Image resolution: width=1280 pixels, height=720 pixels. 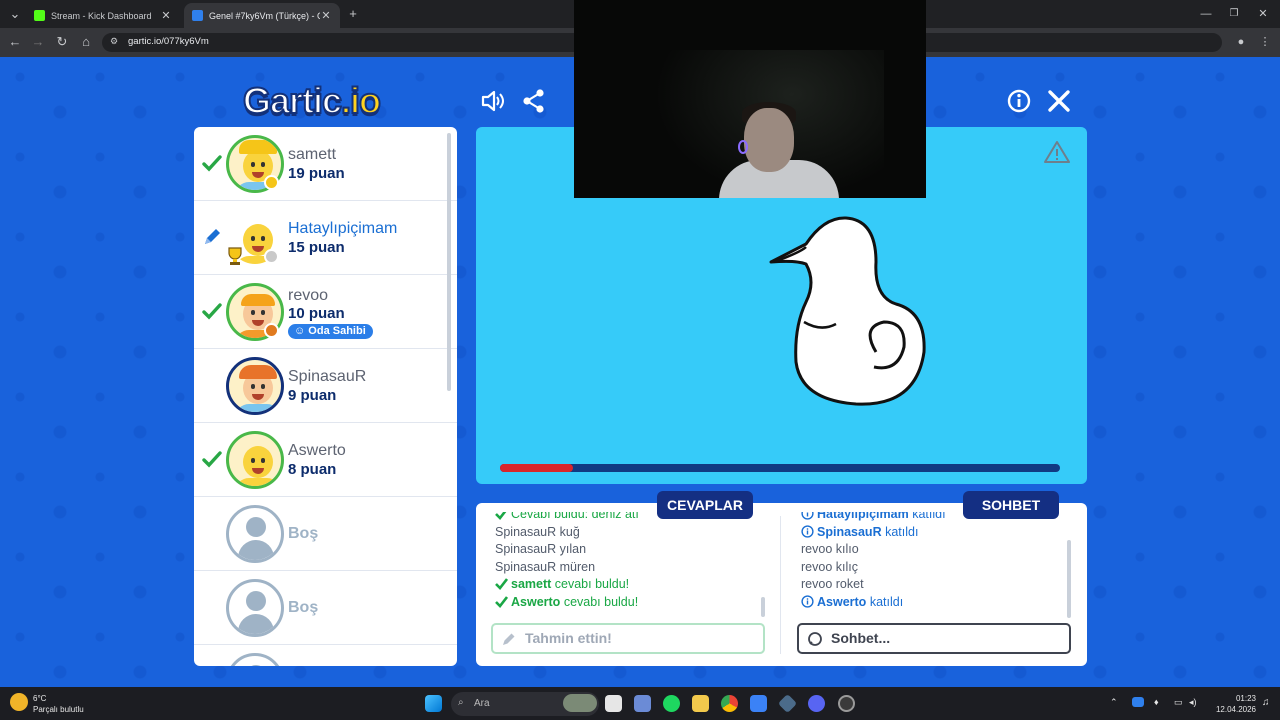 I want to click on player-name: SpinasauR, so click(x=327, y=376).